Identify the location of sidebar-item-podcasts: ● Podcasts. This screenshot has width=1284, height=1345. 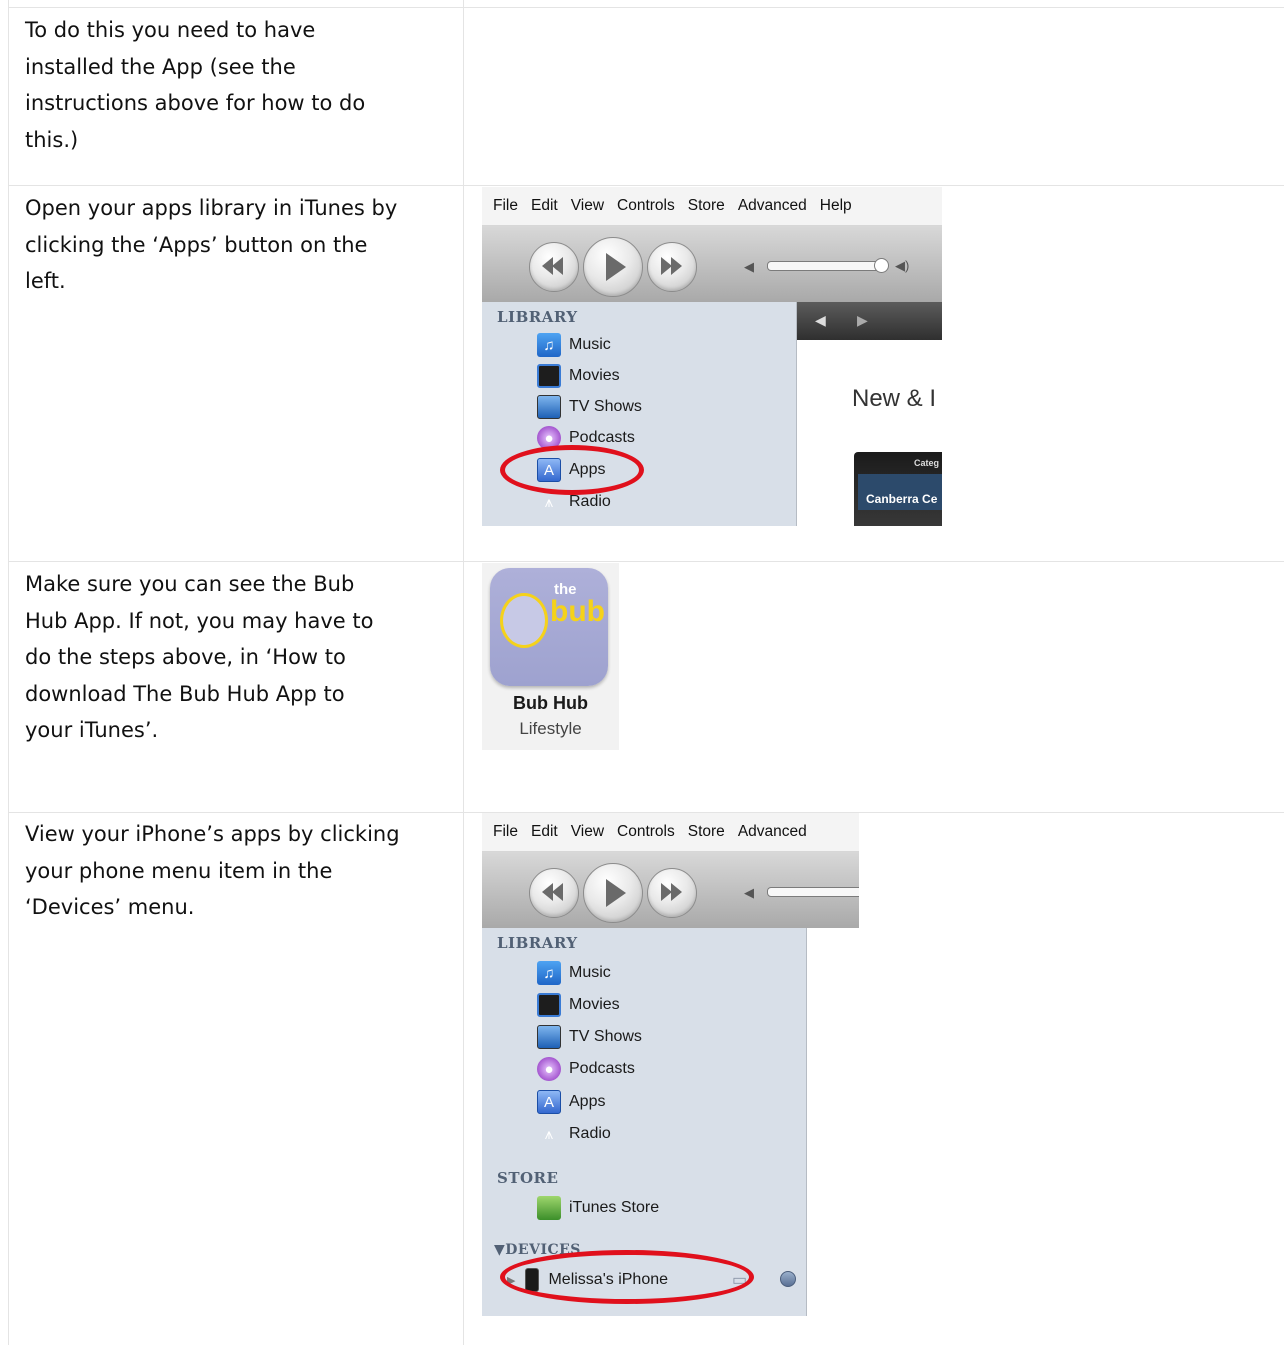
(586, 1069).